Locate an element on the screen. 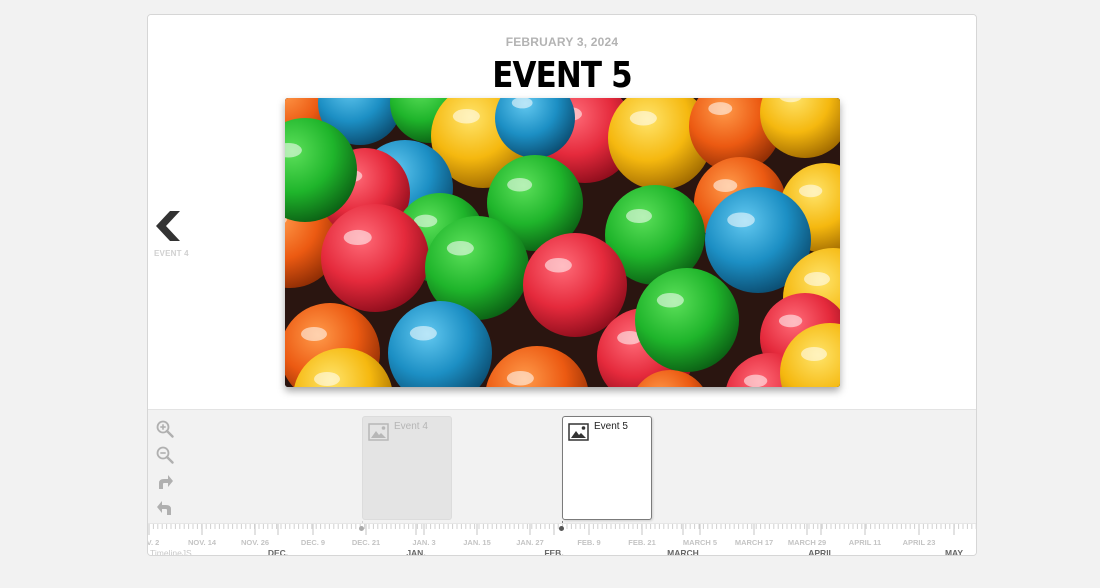 This screenshot has width=1100, height=588. axis-marker-dot is located at coordinates (361, 528).